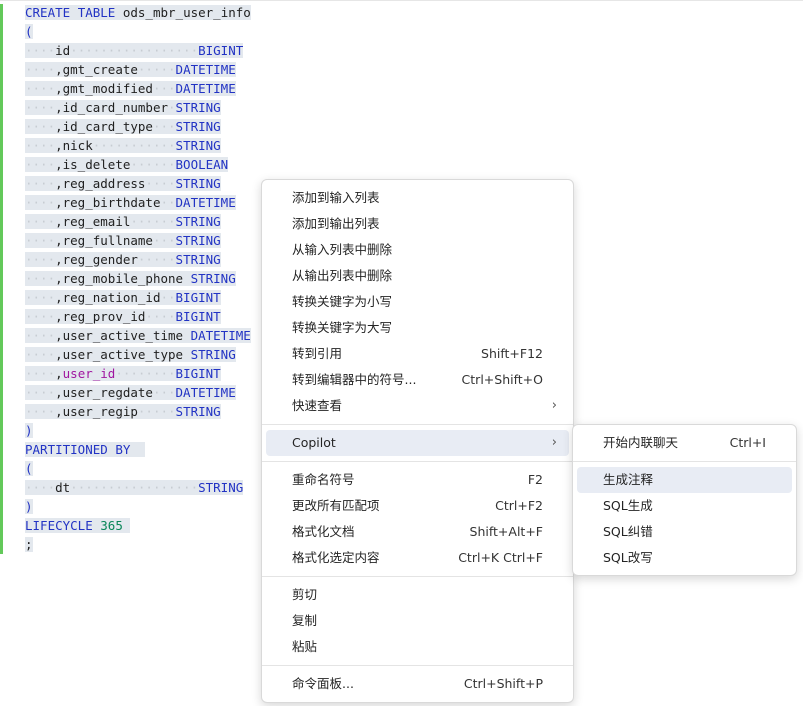  What do you see at coordinates (684, 461) in the screenshot?
I see `copilot-submenu-separator` at bounding box center [684, 461].